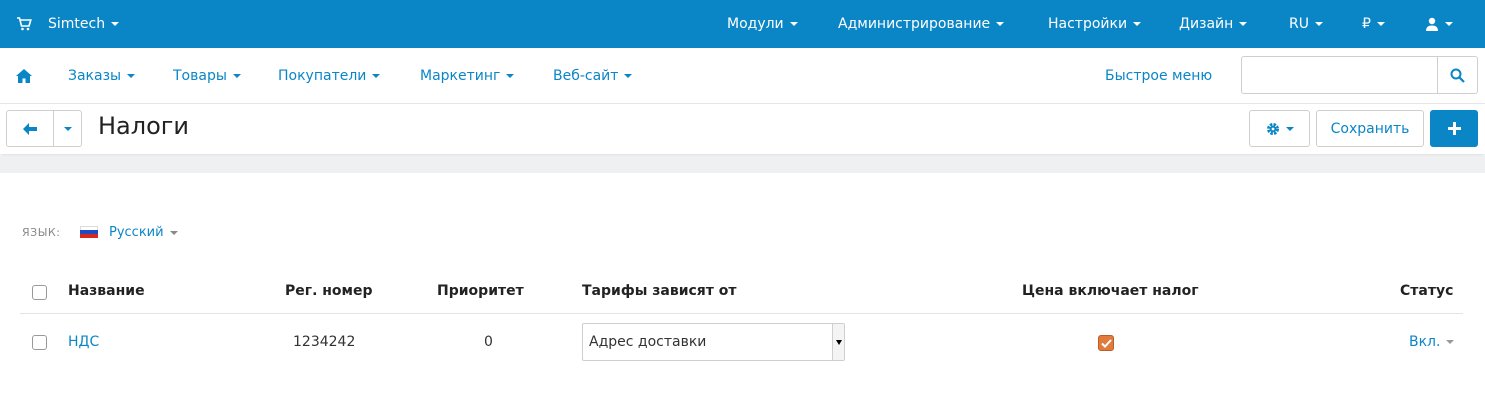  I want to click on language-value: Русский, so click(136, 232).